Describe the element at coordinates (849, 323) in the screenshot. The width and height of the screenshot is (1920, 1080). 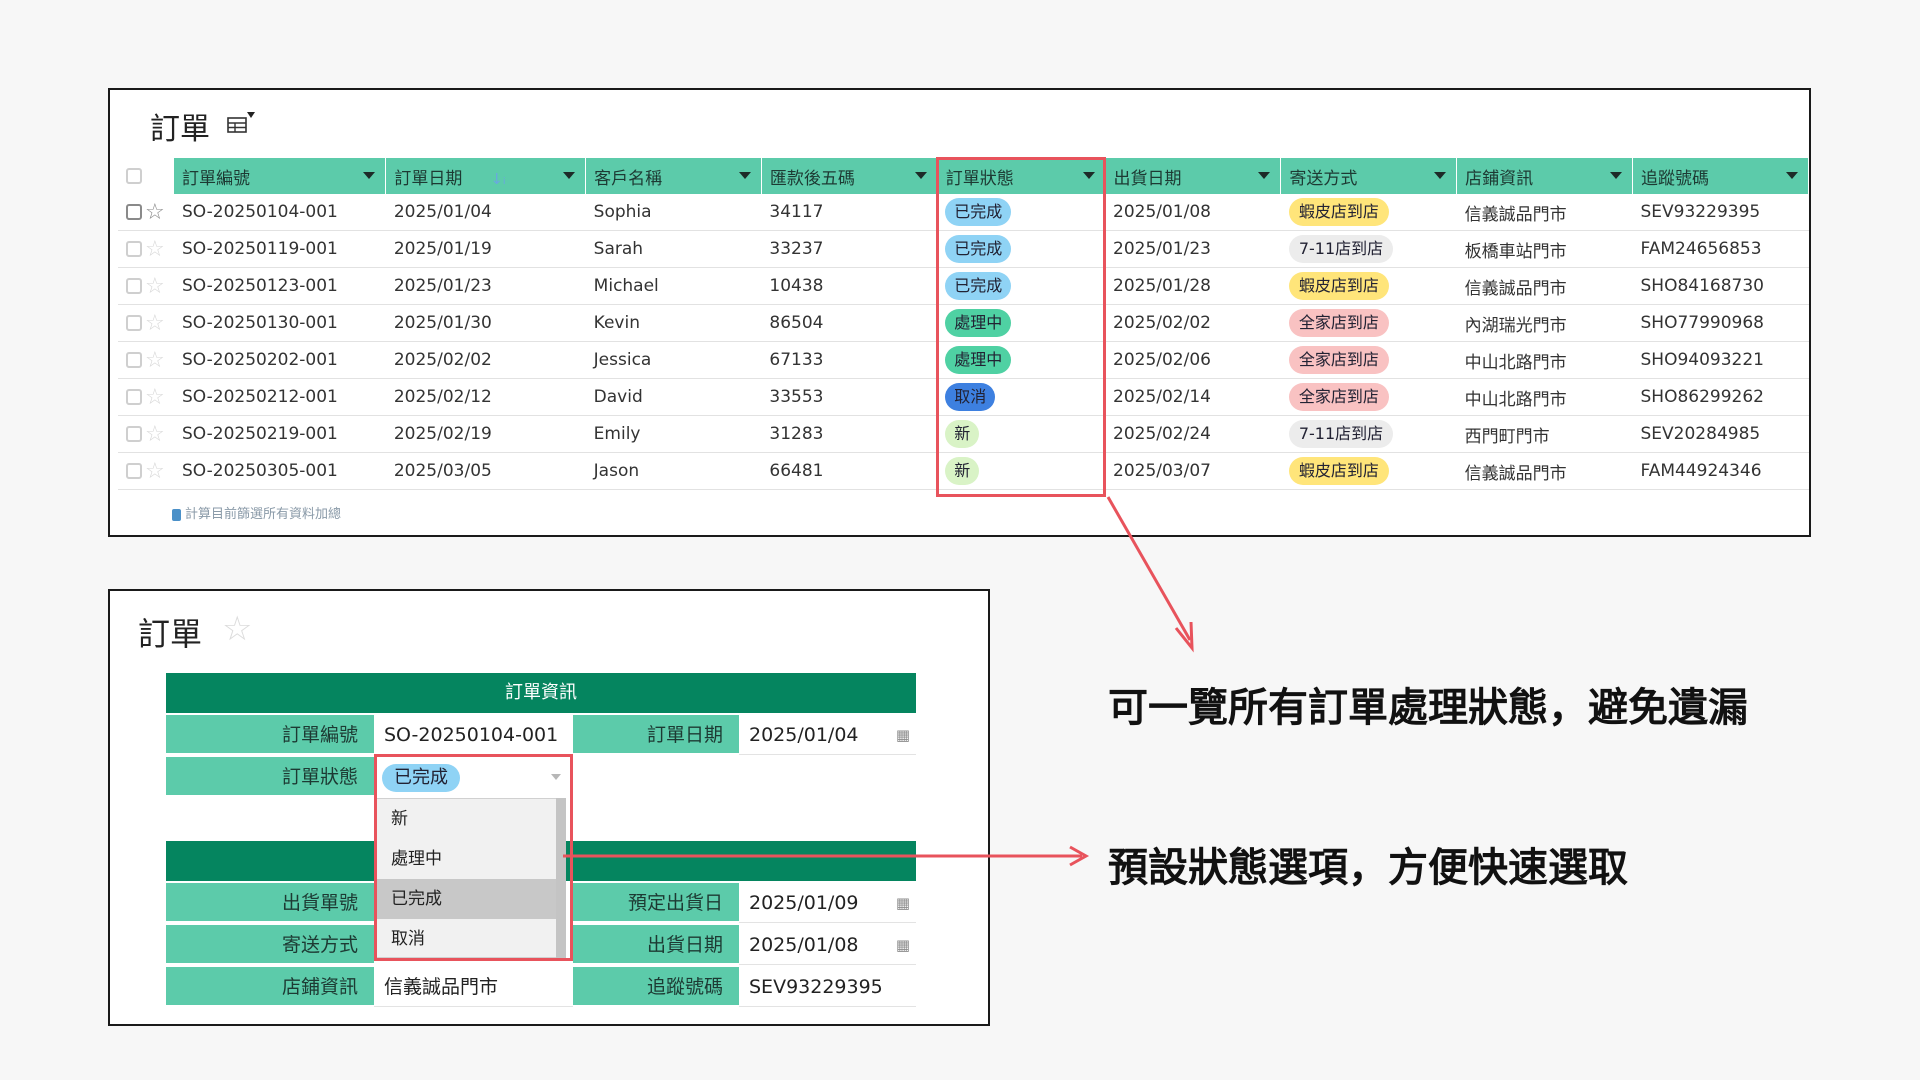
I see `remit-code-cell: 86504` at that location.